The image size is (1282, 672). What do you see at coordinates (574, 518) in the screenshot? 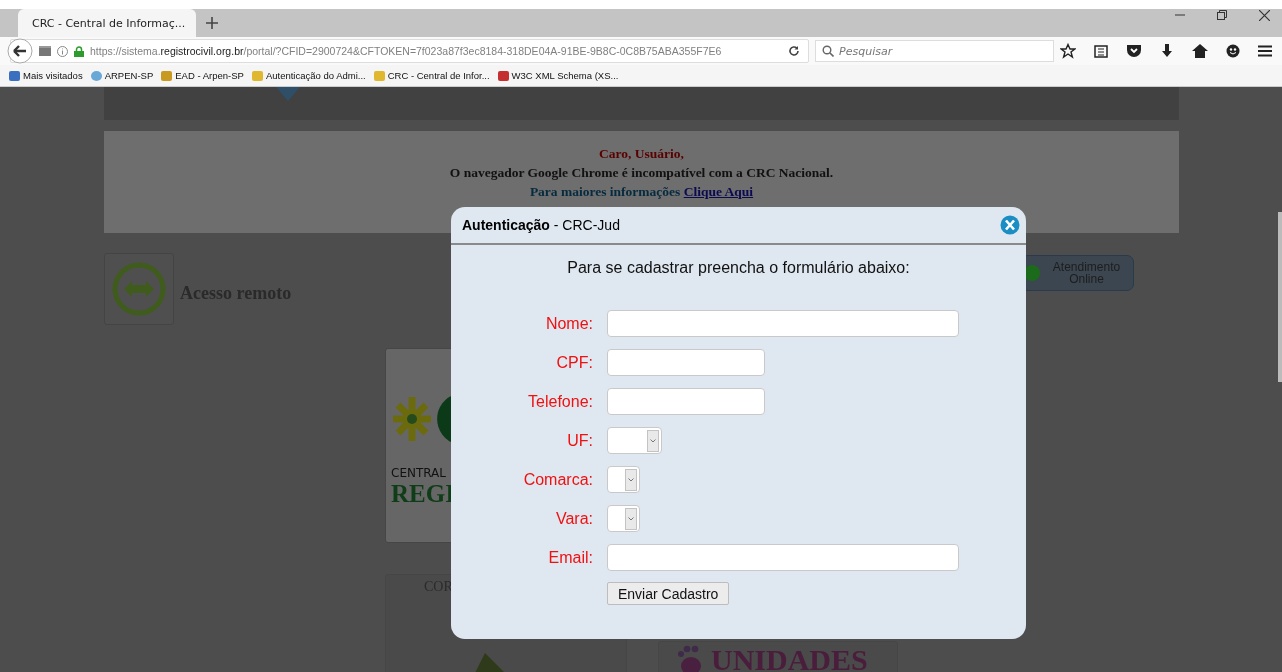
I see `field-label: Vara:` at bounding box center [574, 518].